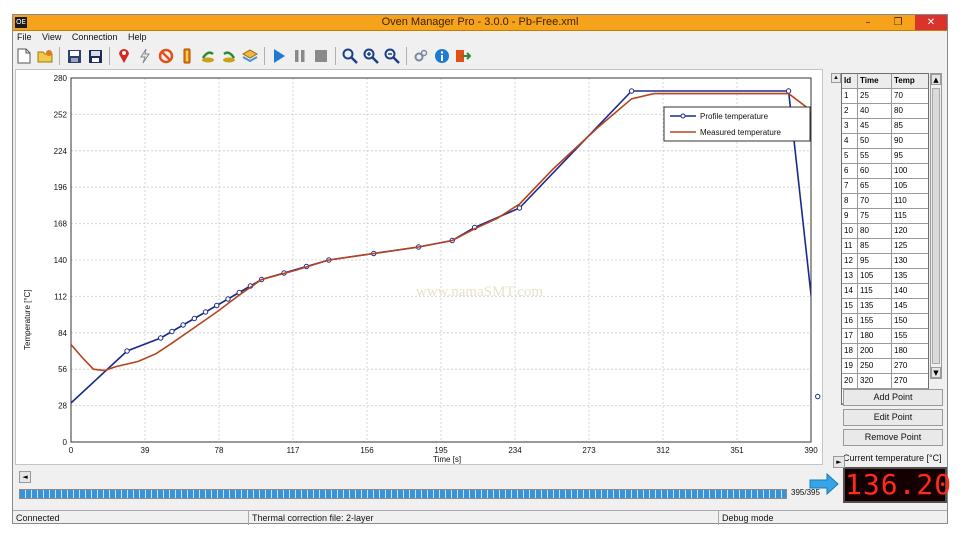 The image size is (961, 540). Describe the element at coordinates (850, 96) in the screenshot. I see `cell-id: 1` at that location.